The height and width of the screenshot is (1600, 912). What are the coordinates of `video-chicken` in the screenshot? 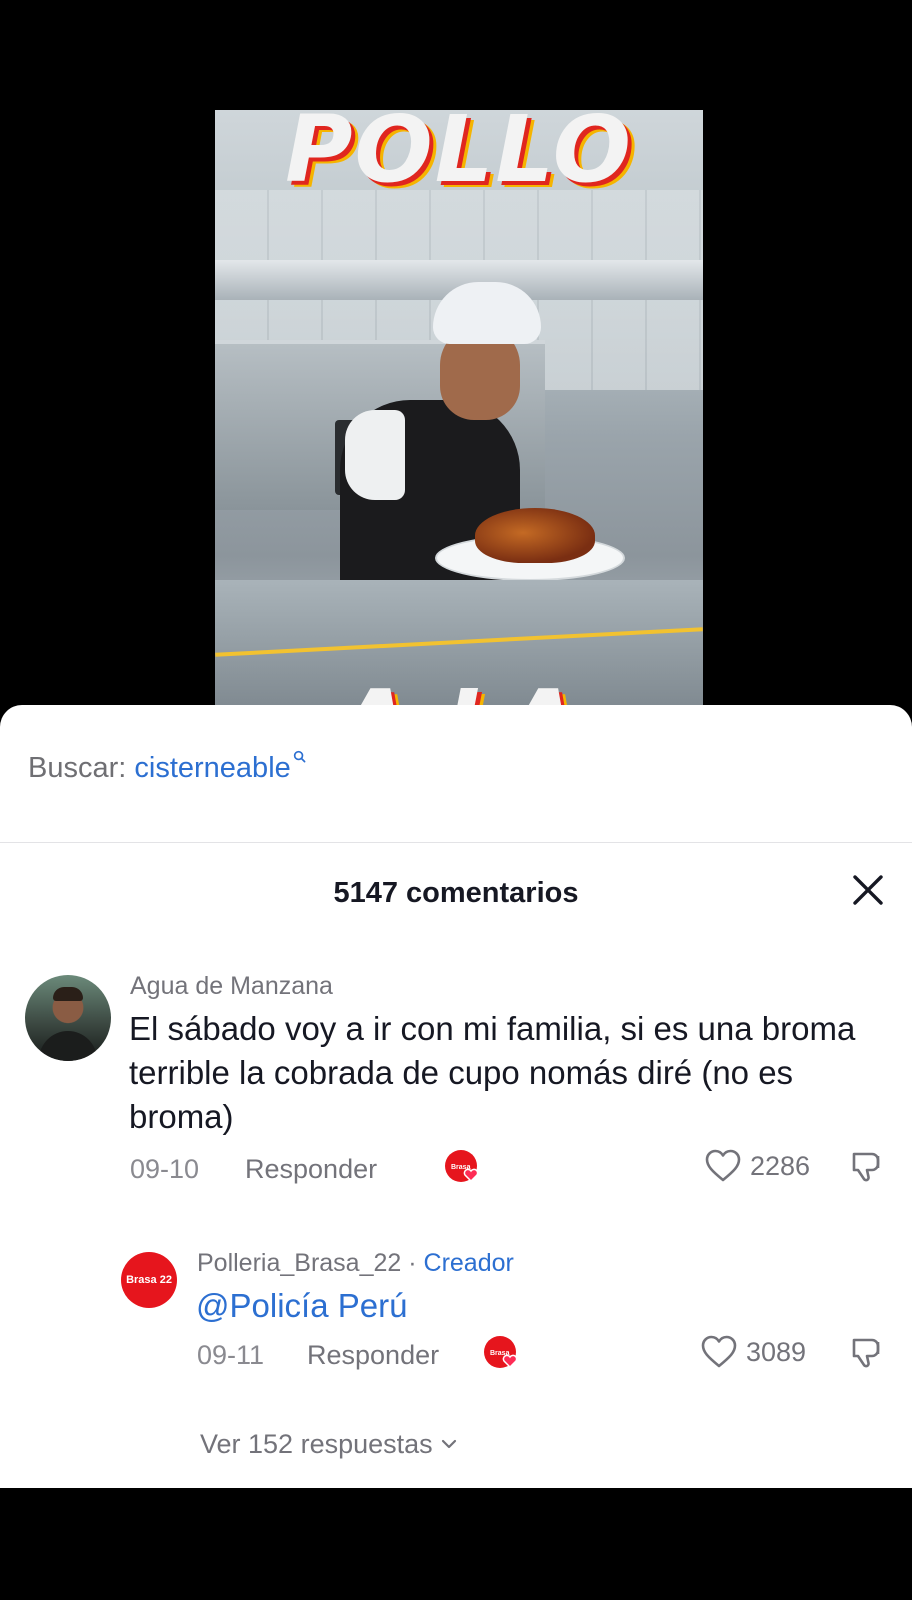 It's located at (535, 535).